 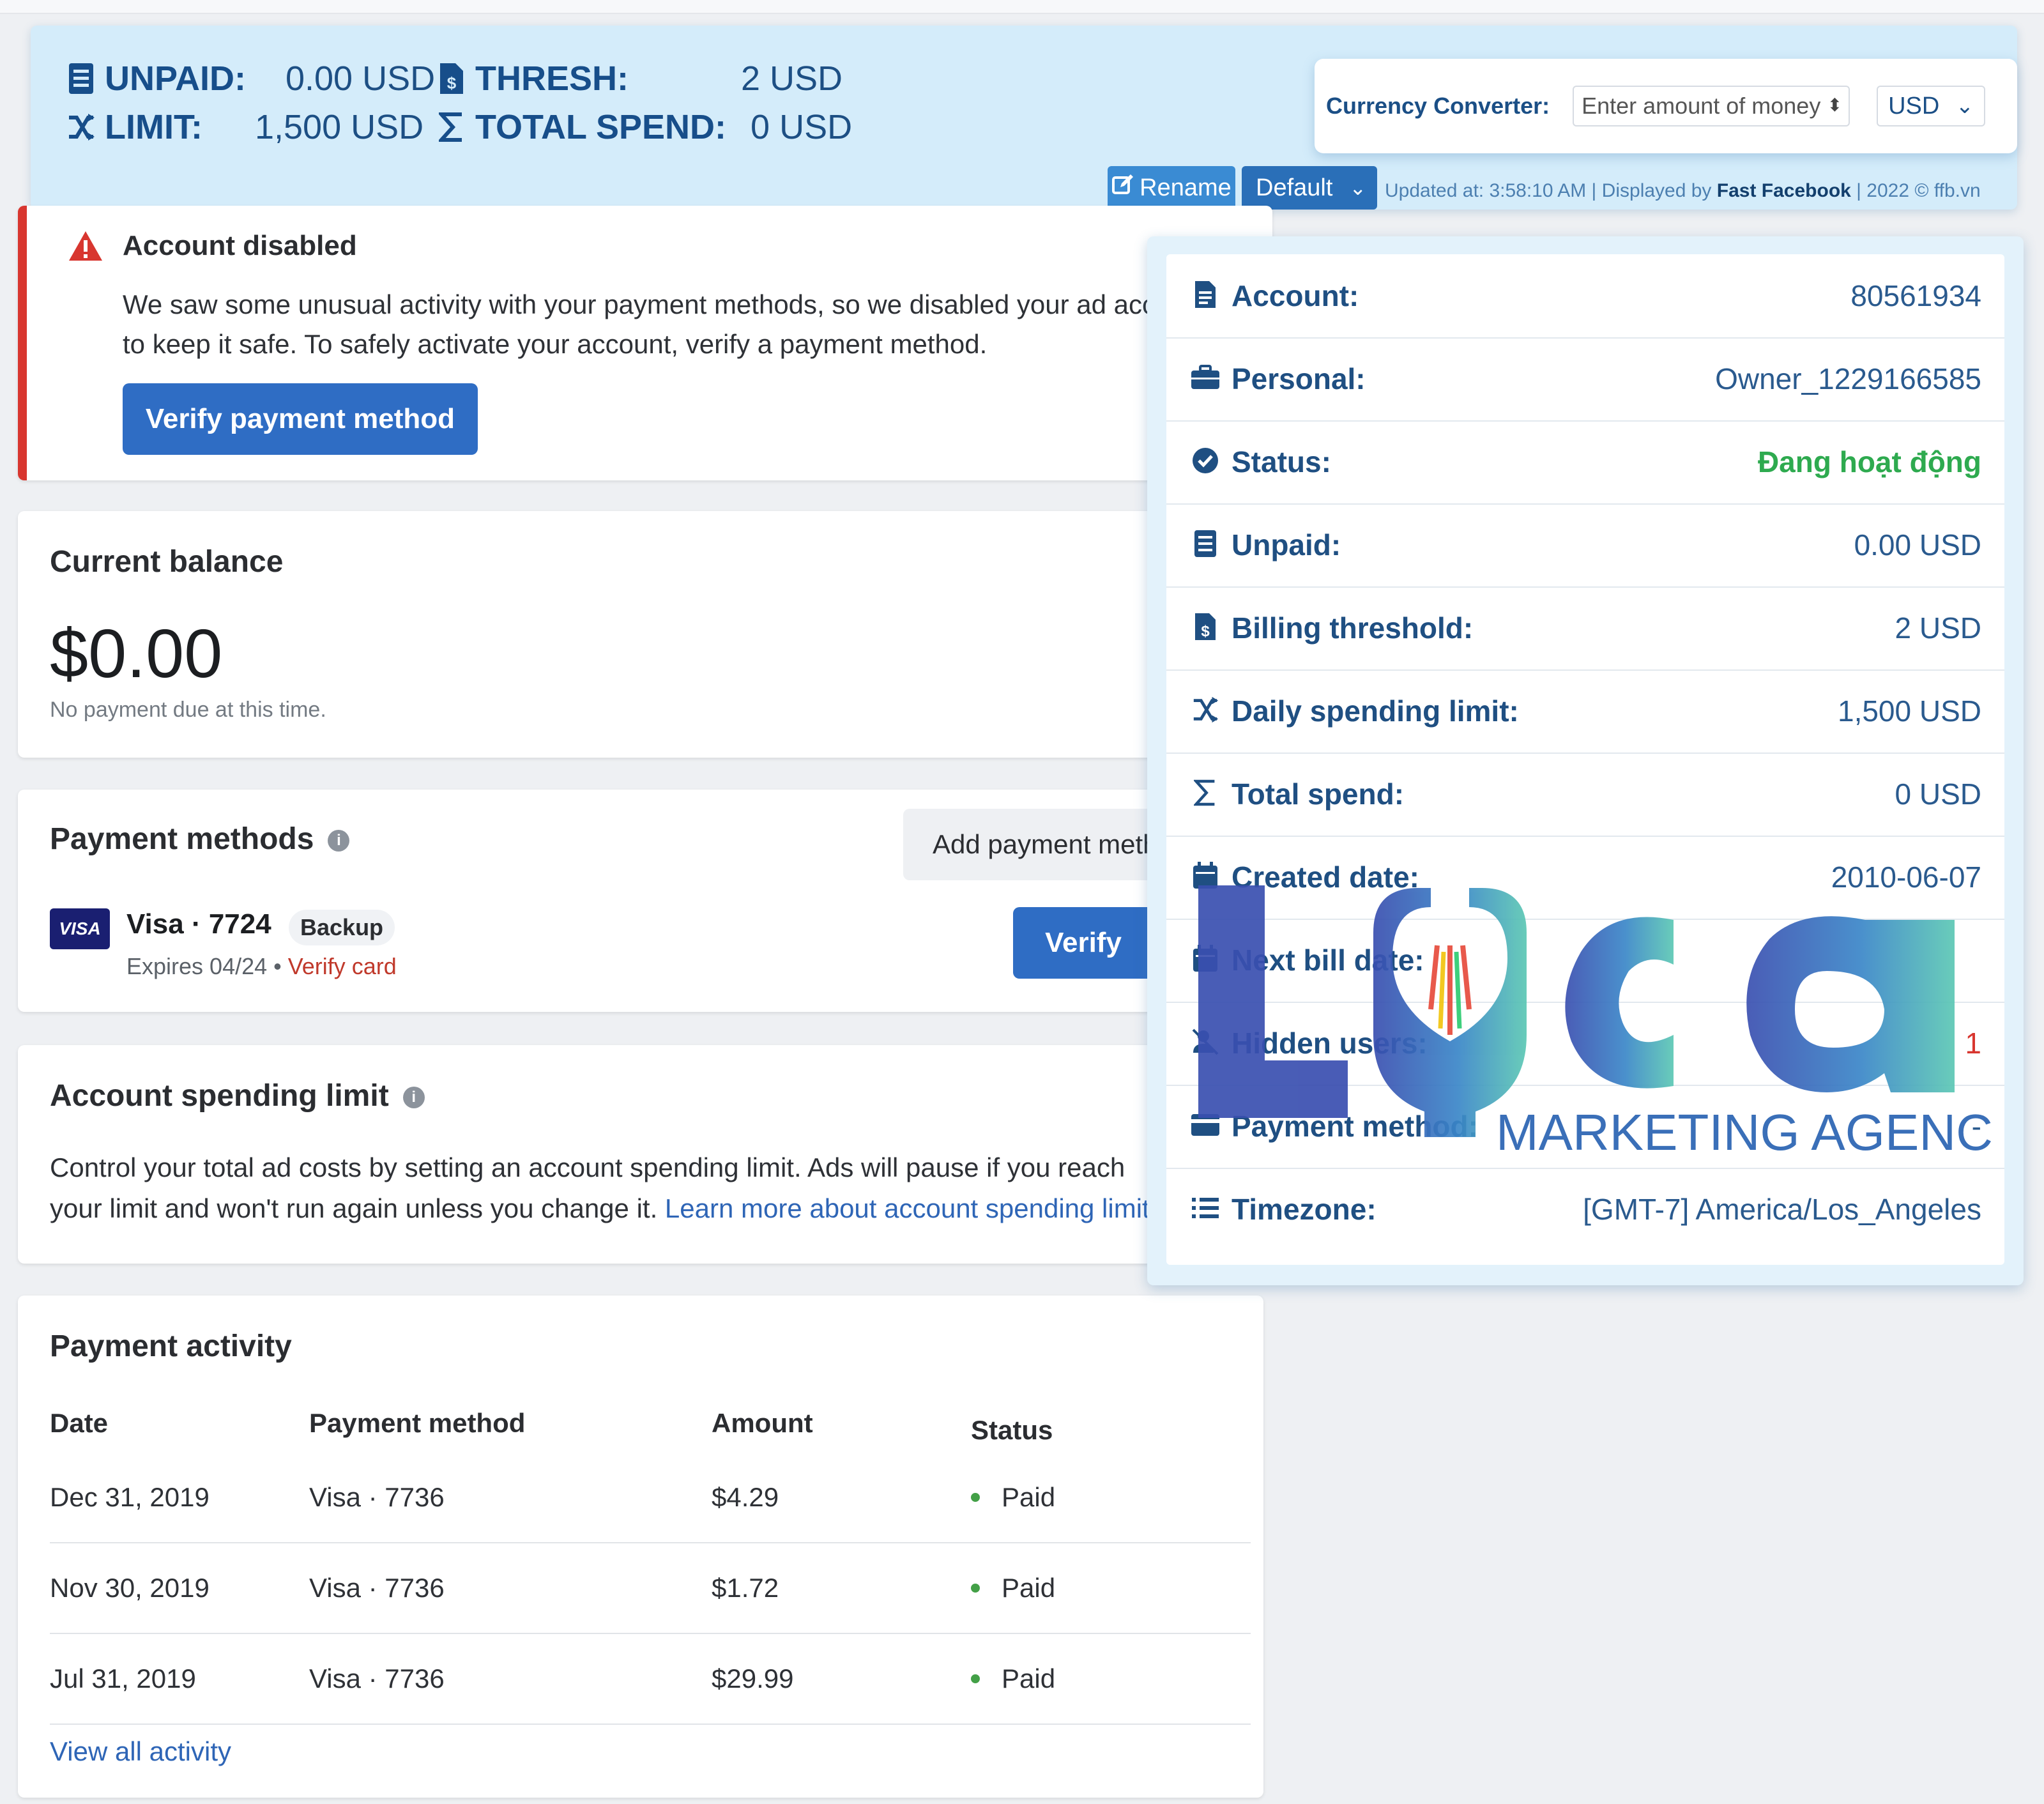 What do you see at coordinates (1834, 105) in the screenshot?
I see `spinner-icon: ⬍` at bounding box center [1834, 105].